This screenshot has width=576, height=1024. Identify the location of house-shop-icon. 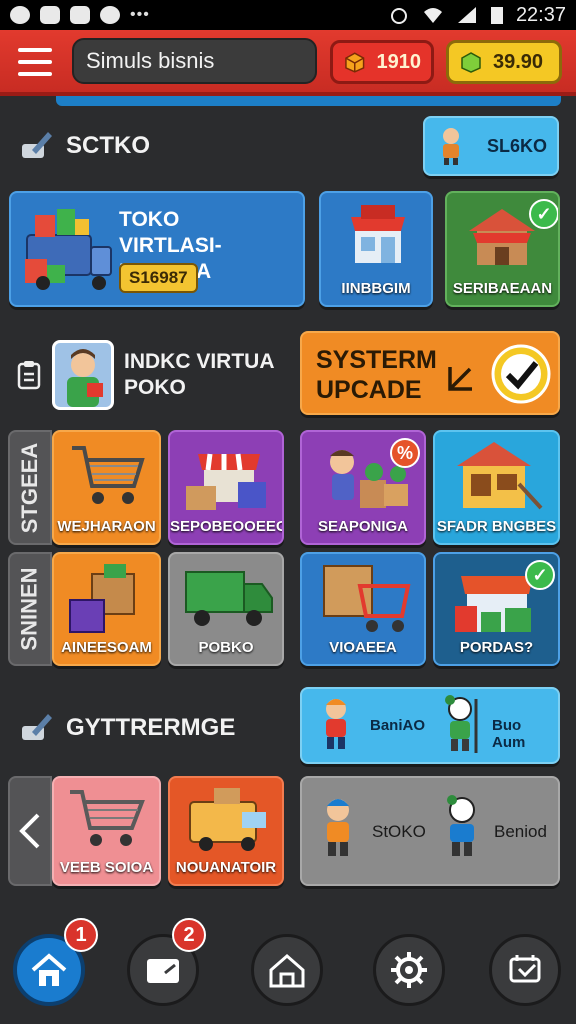
(502, 237).